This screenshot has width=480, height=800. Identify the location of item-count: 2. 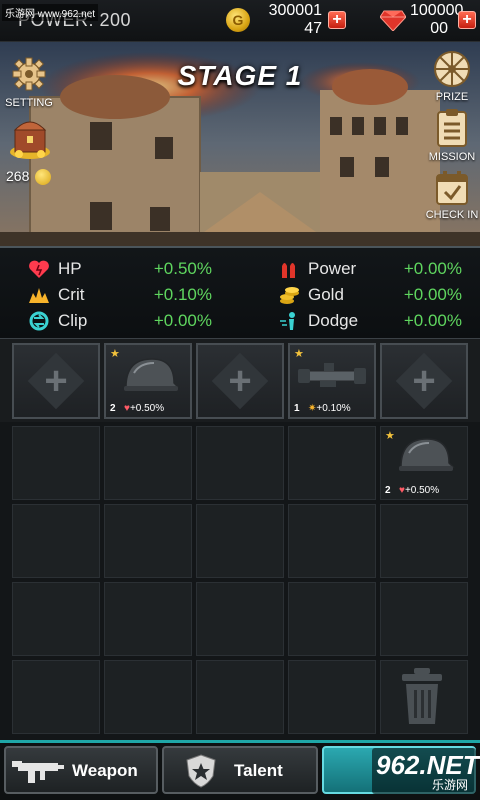
(113, 408).